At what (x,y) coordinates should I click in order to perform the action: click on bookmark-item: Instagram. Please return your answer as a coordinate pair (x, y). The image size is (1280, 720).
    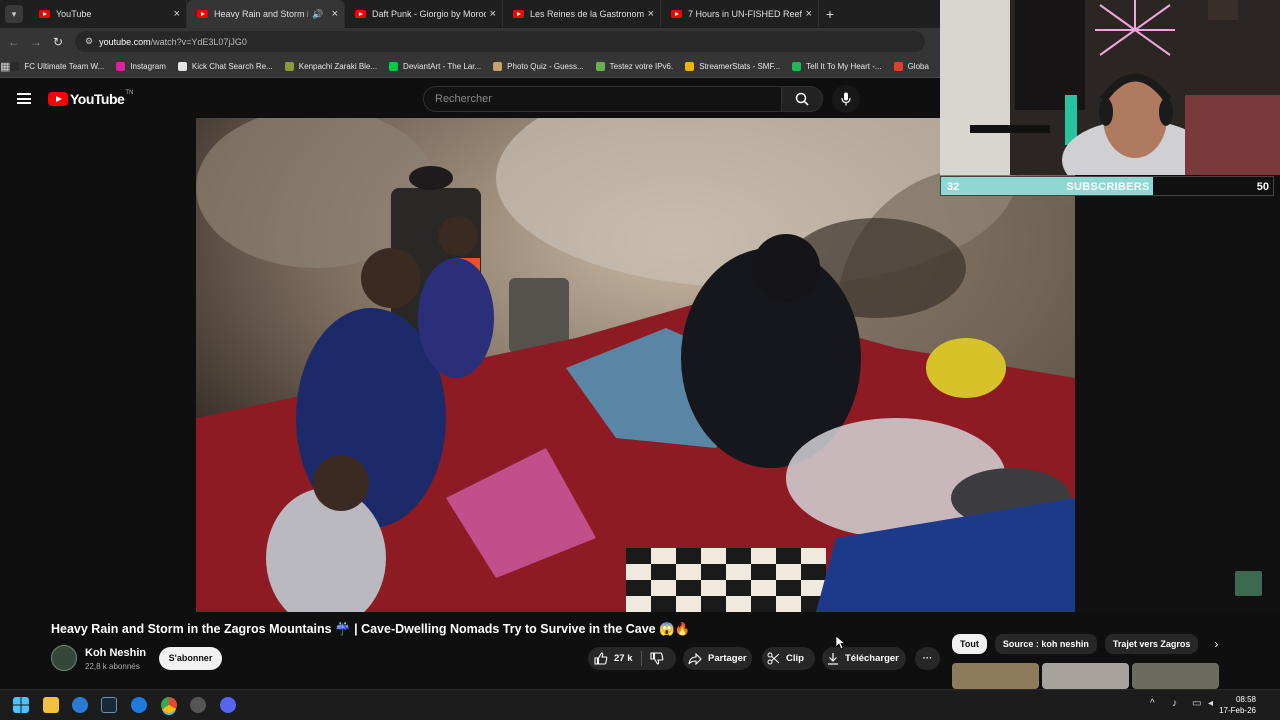
    Looking at the image, I should click on (141, 66).